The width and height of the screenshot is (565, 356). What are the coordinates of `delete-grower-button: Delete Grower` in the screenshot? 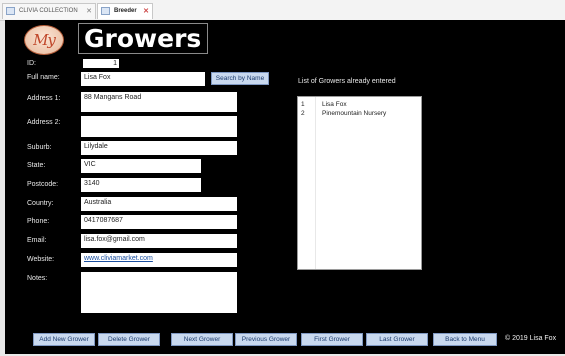 It's located at (129, 339).